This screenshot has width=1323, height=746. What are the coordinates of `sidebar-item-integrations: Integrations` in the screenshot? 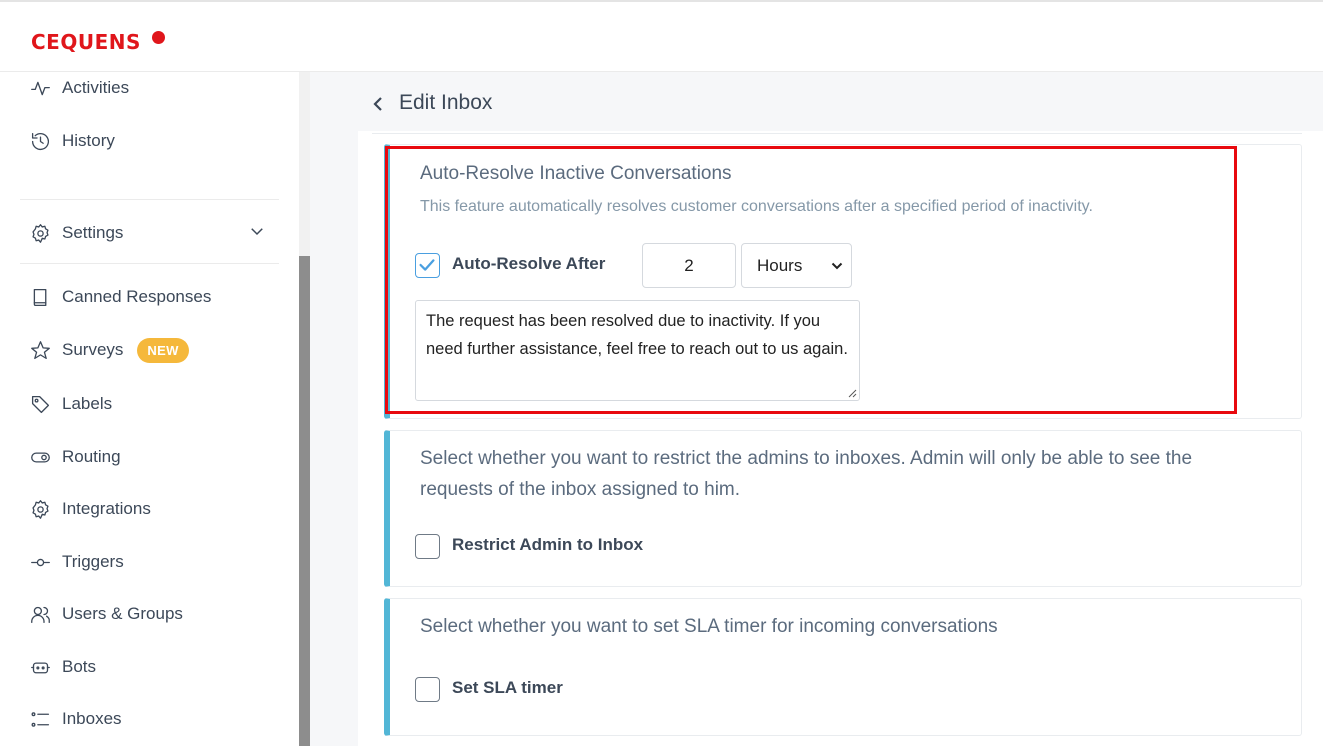 It's located at (90, 509).